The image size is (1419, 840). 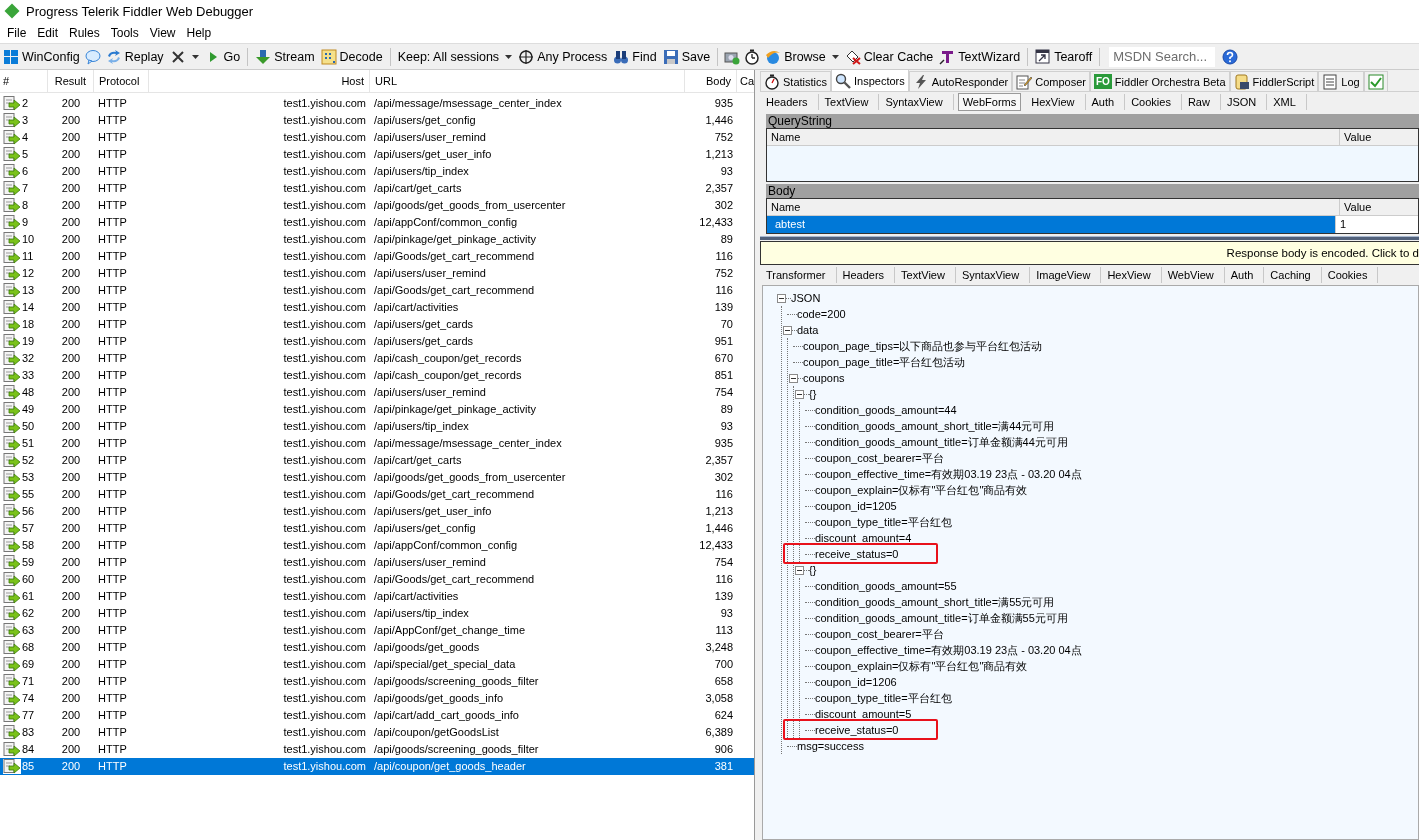 I want to click on column-header: Ca, so click(x=745, y=81).